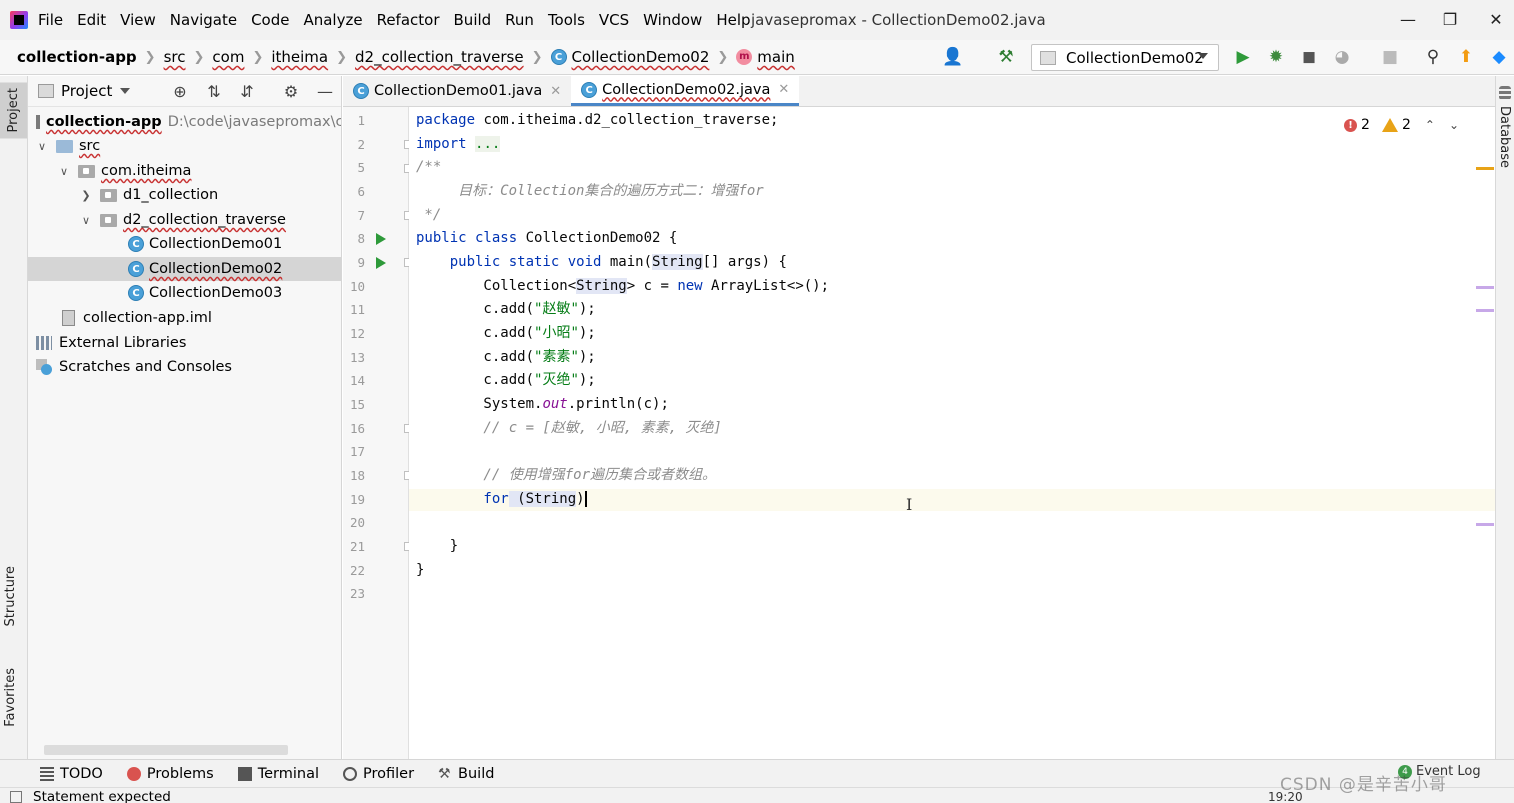 The height and width of the screenshot is (803, 1514). I want to click on profile-icon: ◕, so click(1342, 57).